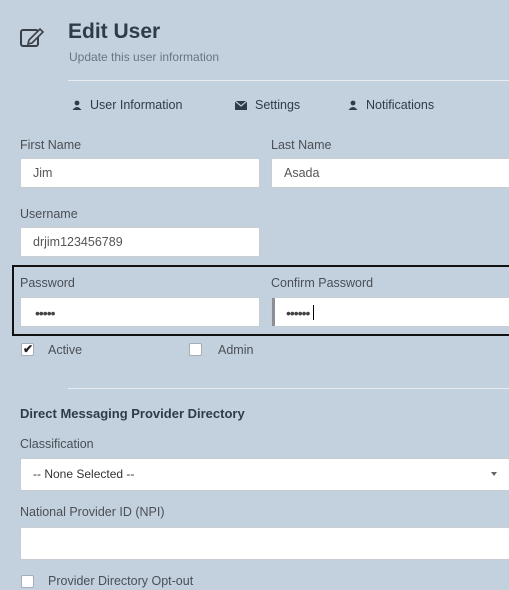 Image resolution: width=509 pixels, height=590 pixels. I want to click on tab-label: User Information, so click(136, 105).